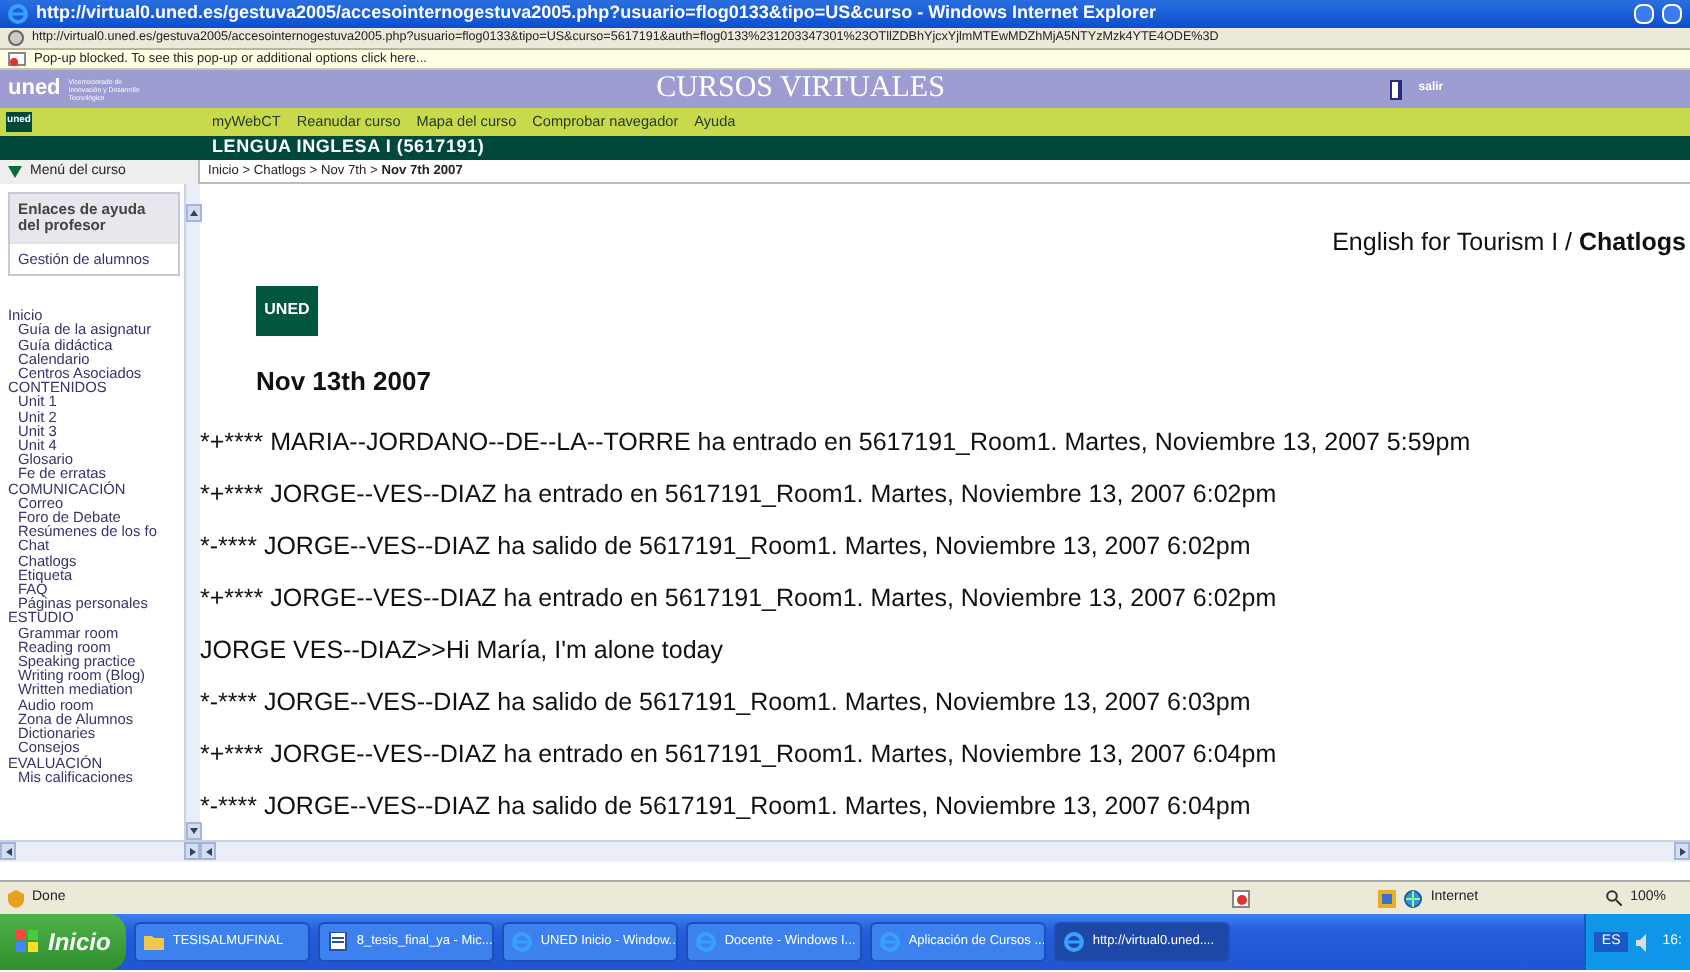  What do you see at coordinates (462, 651) in the screenshot?
I see `chat-message: JORGE VES--DIAZ>>Hi María, I'm alone today` at bounding box center [462, 651].